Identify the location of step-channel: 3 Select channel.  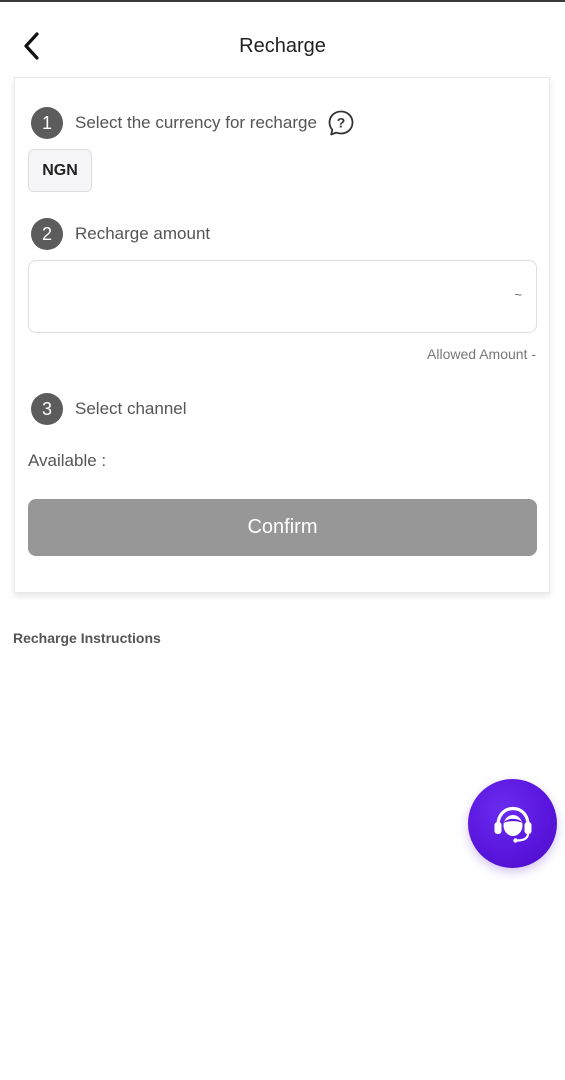
(109, 409).